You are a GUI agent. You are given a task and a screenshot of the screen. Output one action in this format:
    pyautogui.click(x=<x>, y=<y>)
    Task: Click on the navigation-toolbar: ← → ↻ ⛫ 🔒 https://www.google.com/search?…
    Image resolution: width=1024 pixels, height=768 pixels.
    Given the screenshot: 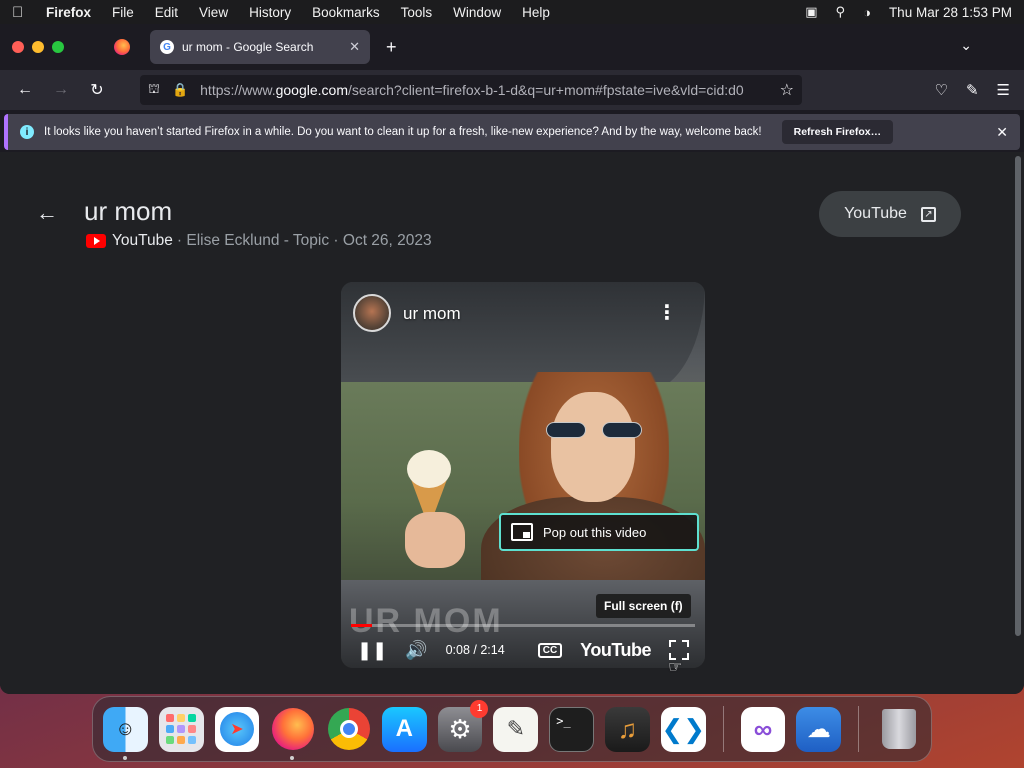 What is the action you would take?
    pyautogui.click(x=512, y=90)
    